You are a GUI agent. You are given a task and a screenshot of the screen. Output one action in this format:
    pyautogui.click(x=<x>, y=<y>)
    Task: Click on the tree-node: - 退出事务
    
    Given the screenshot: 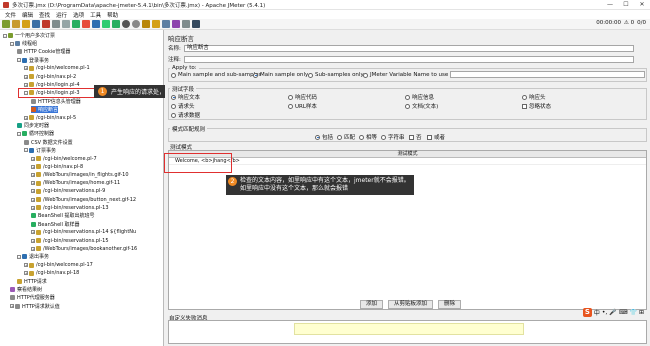 What is the action you would take?
    pyautogui.click(x=33, y=256)
    